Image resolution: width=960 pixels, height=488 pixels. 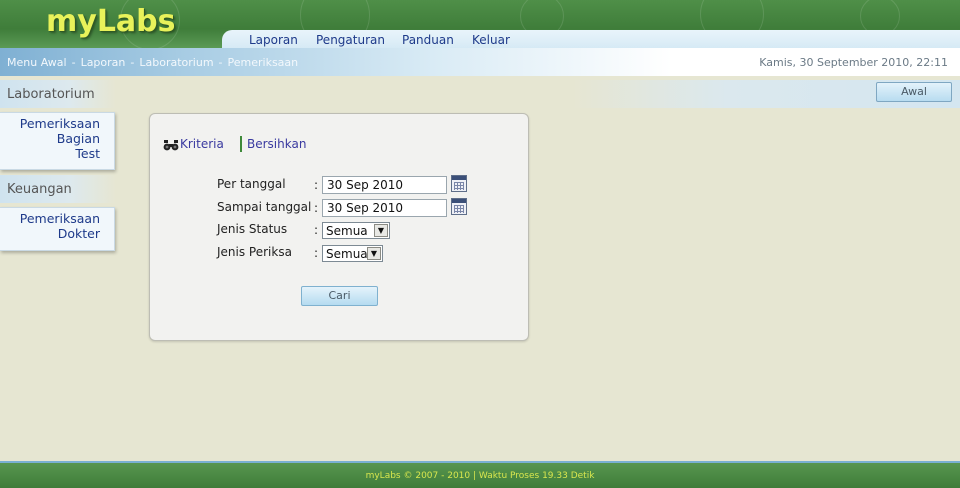 I want to click on sidebar-section-keuangan: Keuangan, so click(x=58, y=189).